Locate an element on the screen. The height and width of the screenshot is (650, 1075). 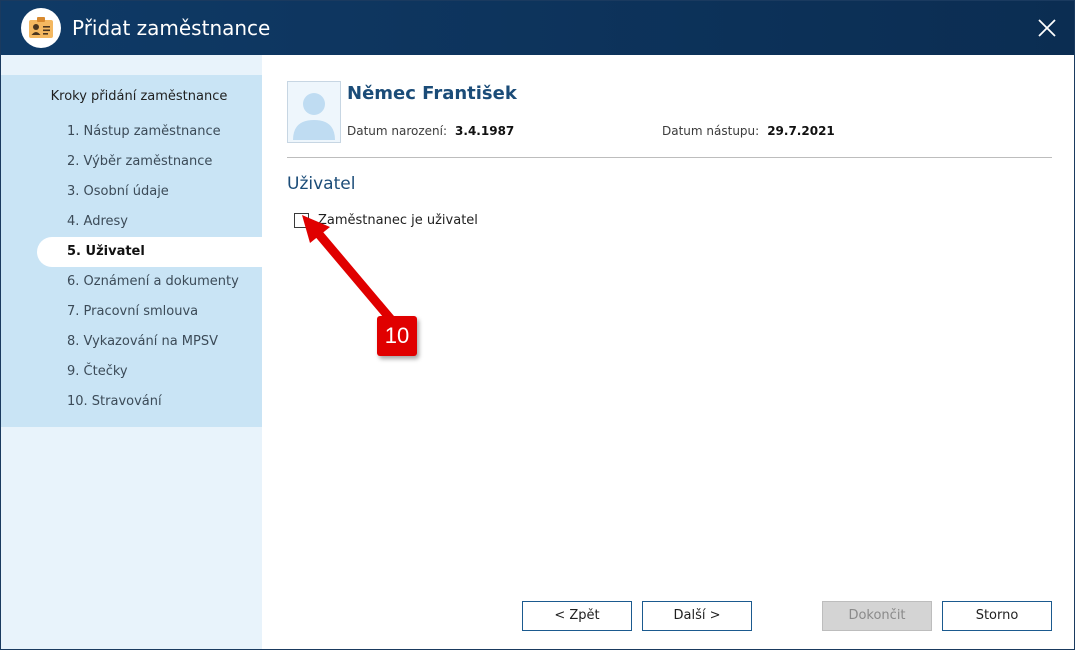
employee-avatar is located at coordinates (314, 112).